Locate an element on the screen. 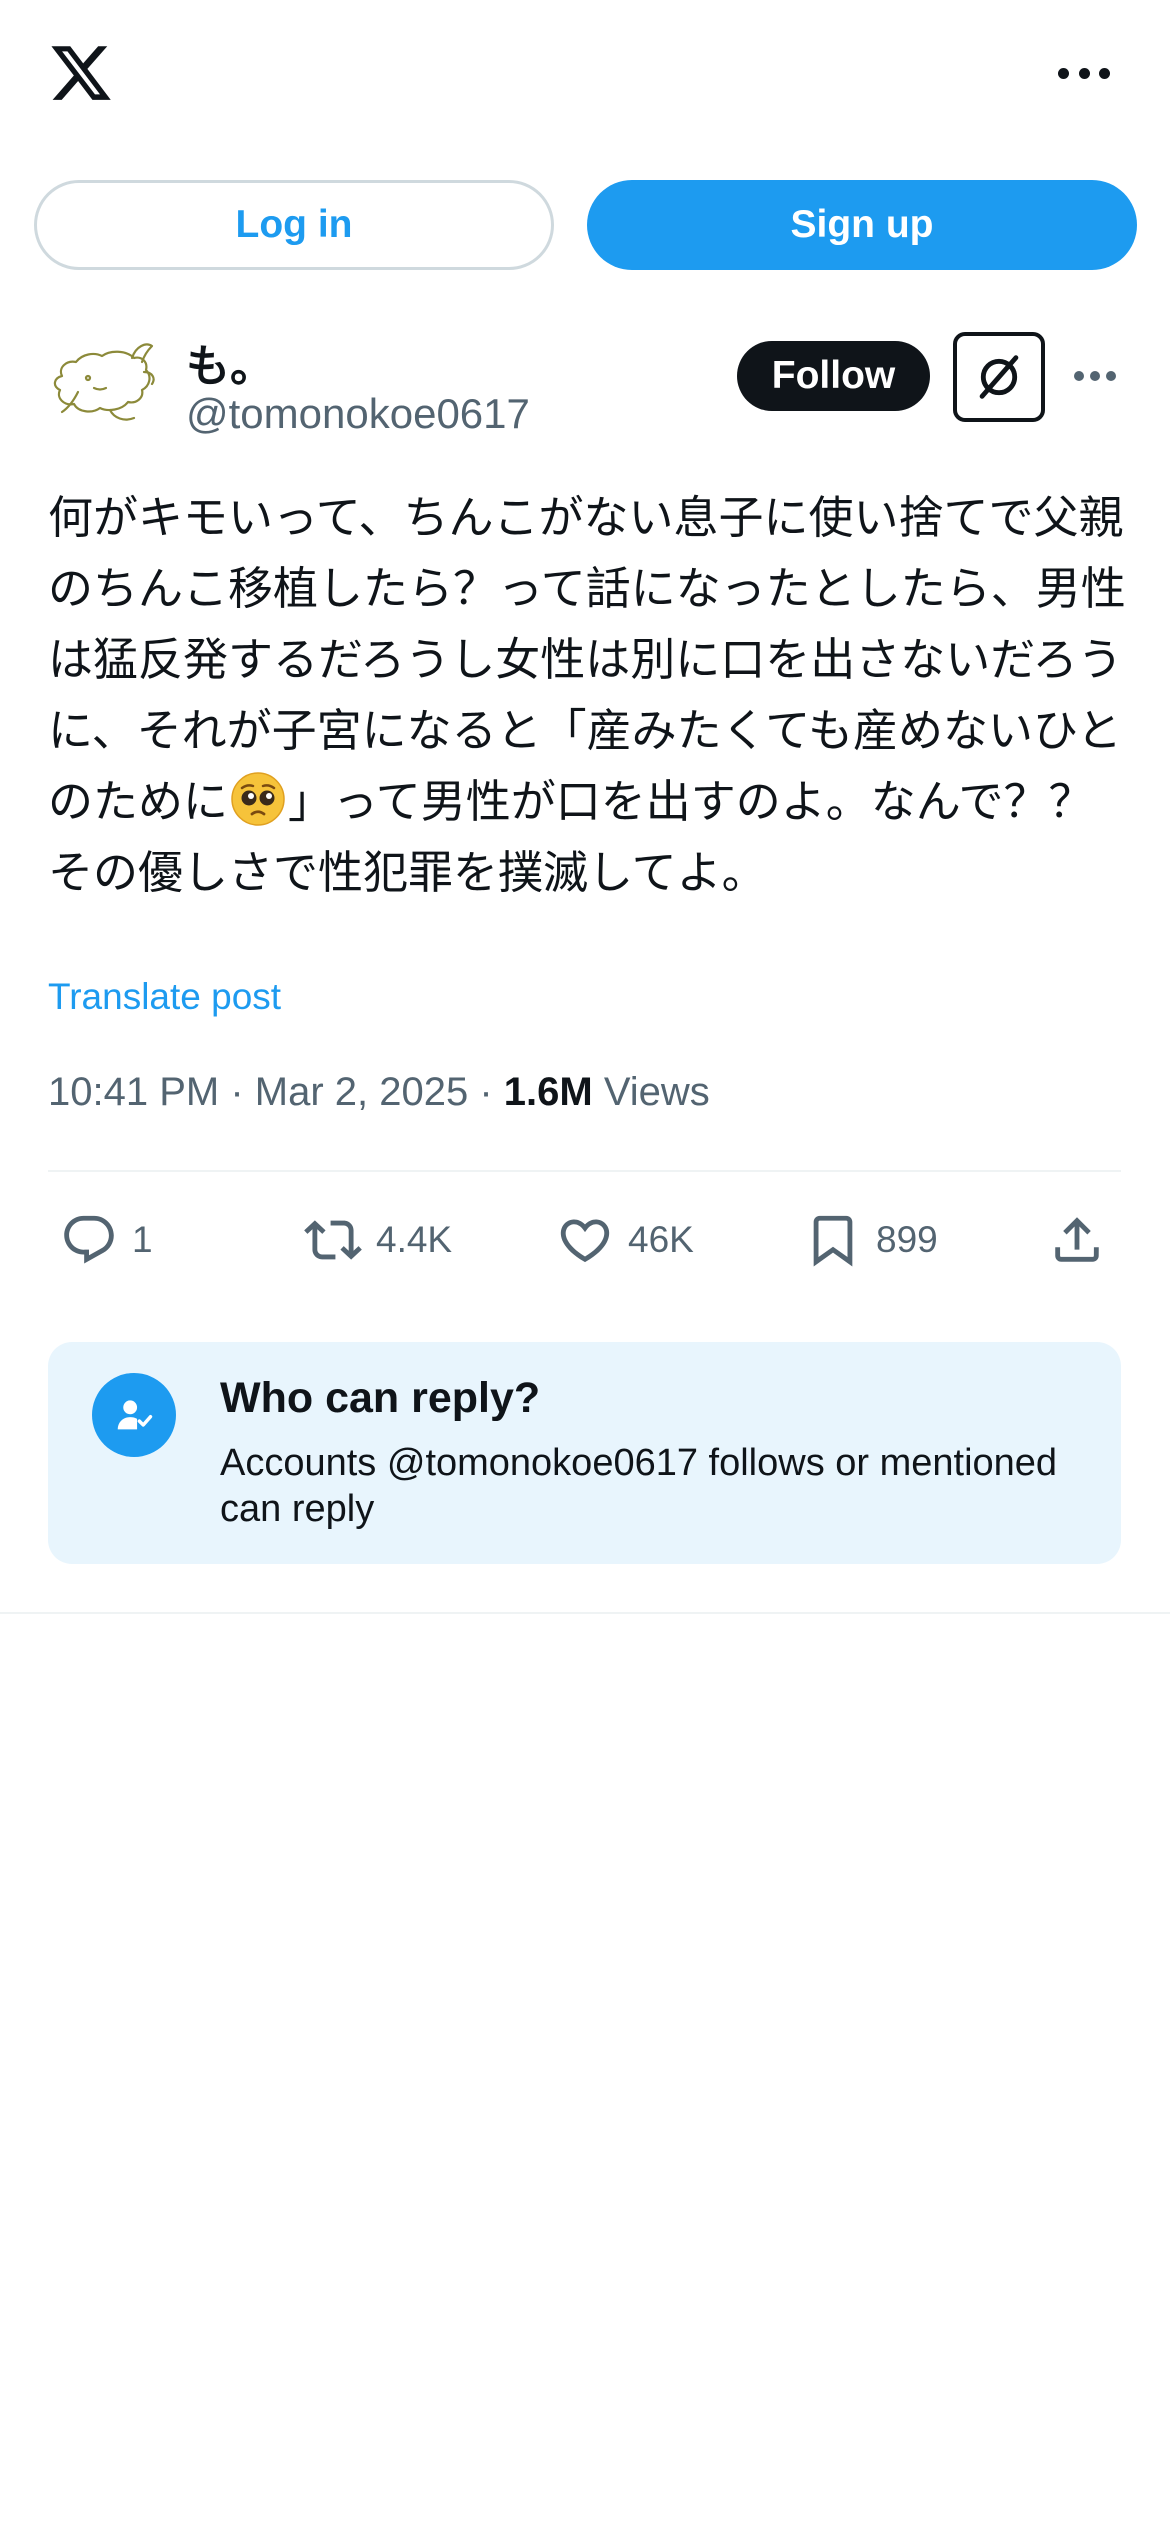 This screenshot has height=2532, width=1170. tweet-time: 10:41 PM is located at coordinates (133, 1092).